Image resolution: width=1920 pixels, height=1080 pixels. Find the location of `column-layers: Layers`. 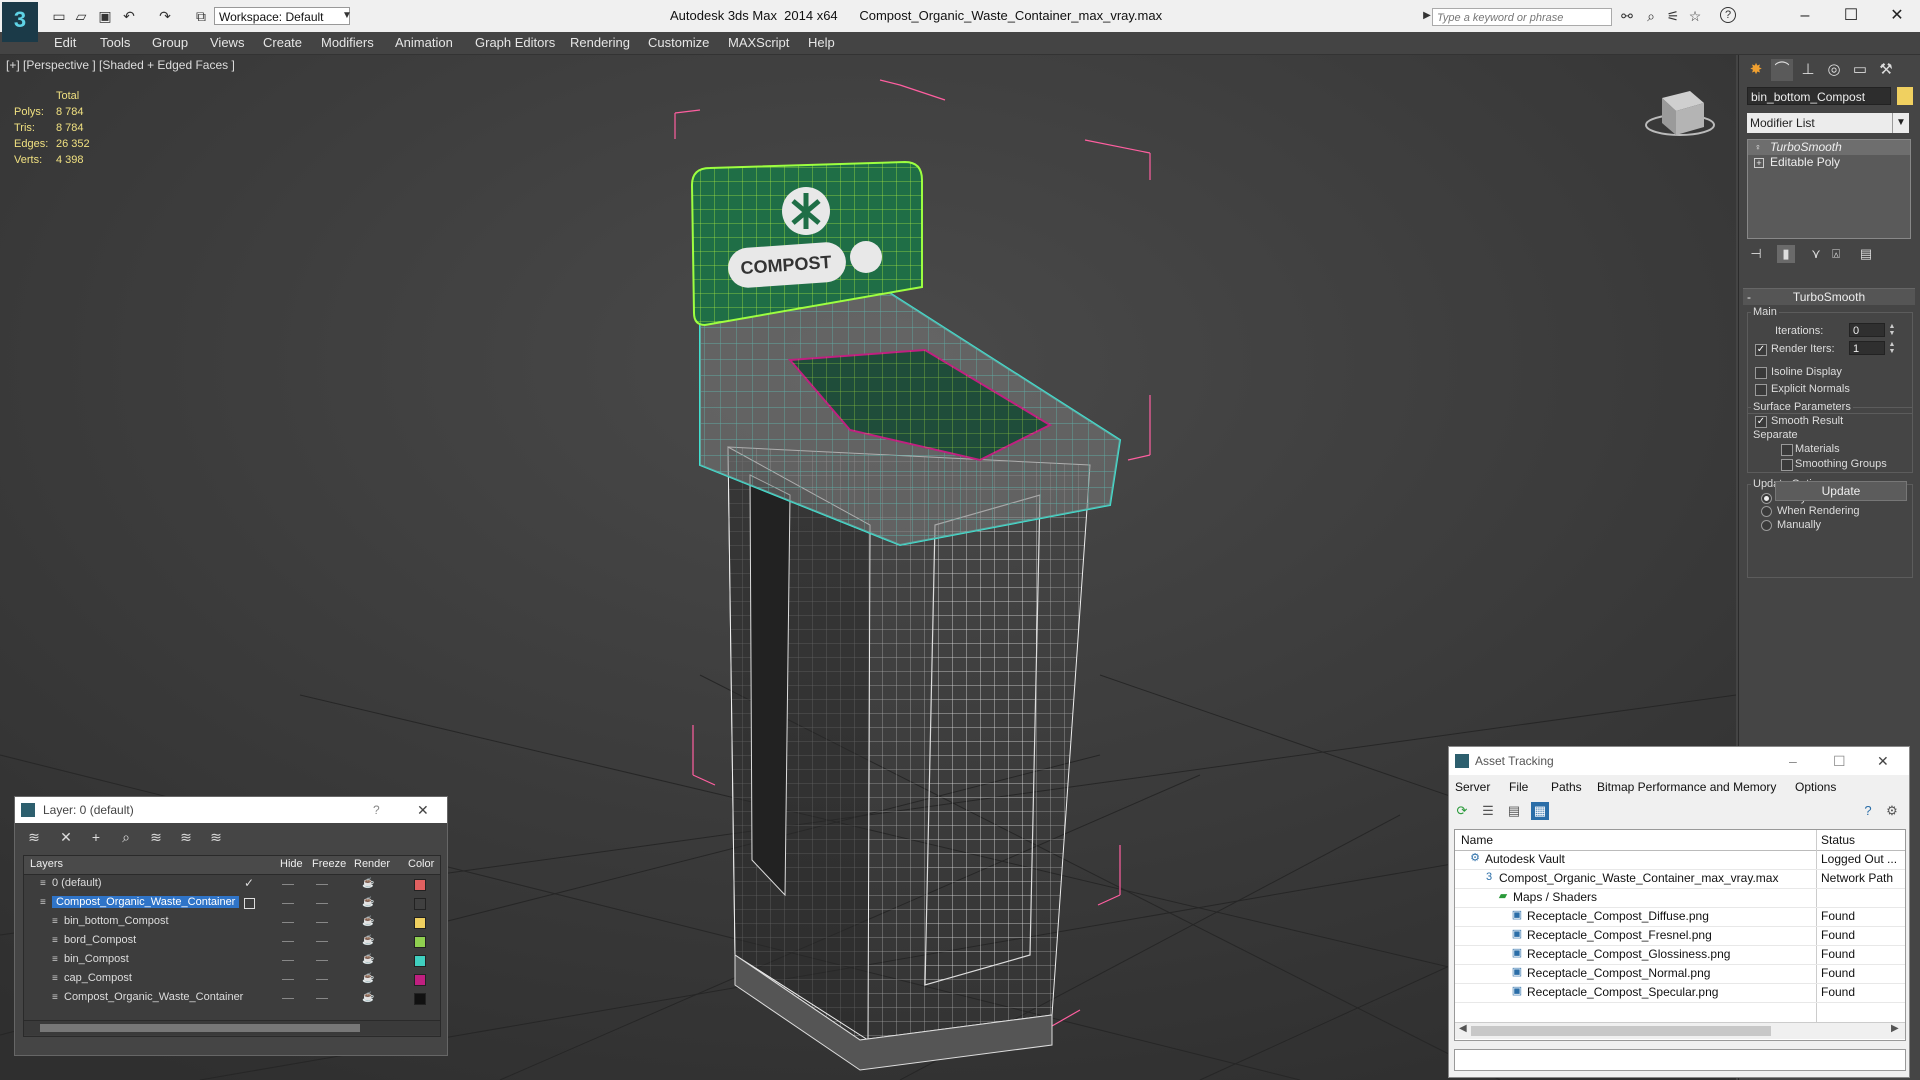

column-layers: Layers is located at coordinates (46, 864).